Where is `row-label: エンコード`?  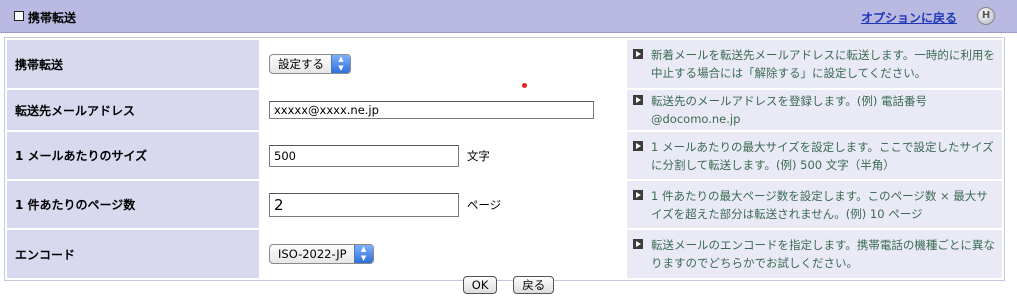 row-label: エンコード is located at coordinates (133, 254).